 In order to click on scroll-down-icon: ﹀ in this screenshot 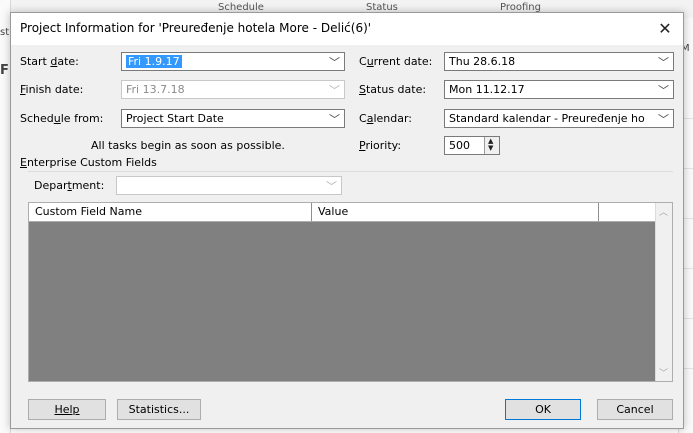, I will do `click(663, 372)`.